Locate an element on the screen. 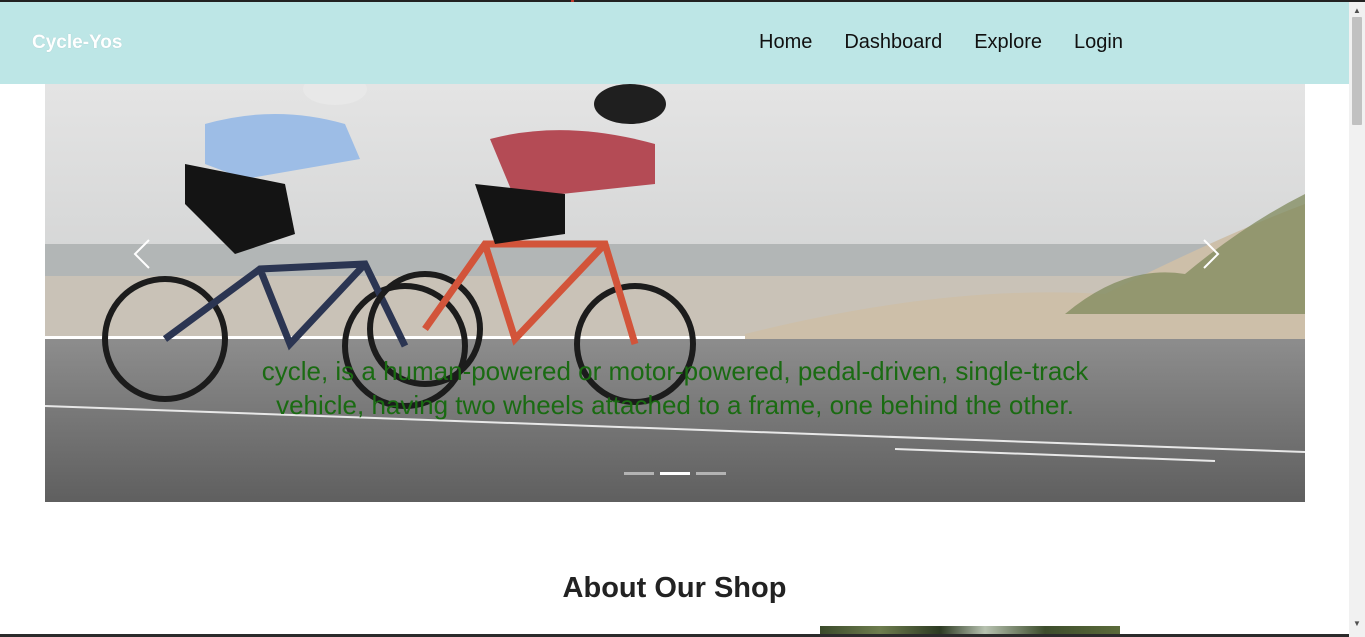 Image resolution: width=1365 pixels, height=637 pixels. nav-links: Home Dashboard Explore Login is located at coordinates (941, 42).